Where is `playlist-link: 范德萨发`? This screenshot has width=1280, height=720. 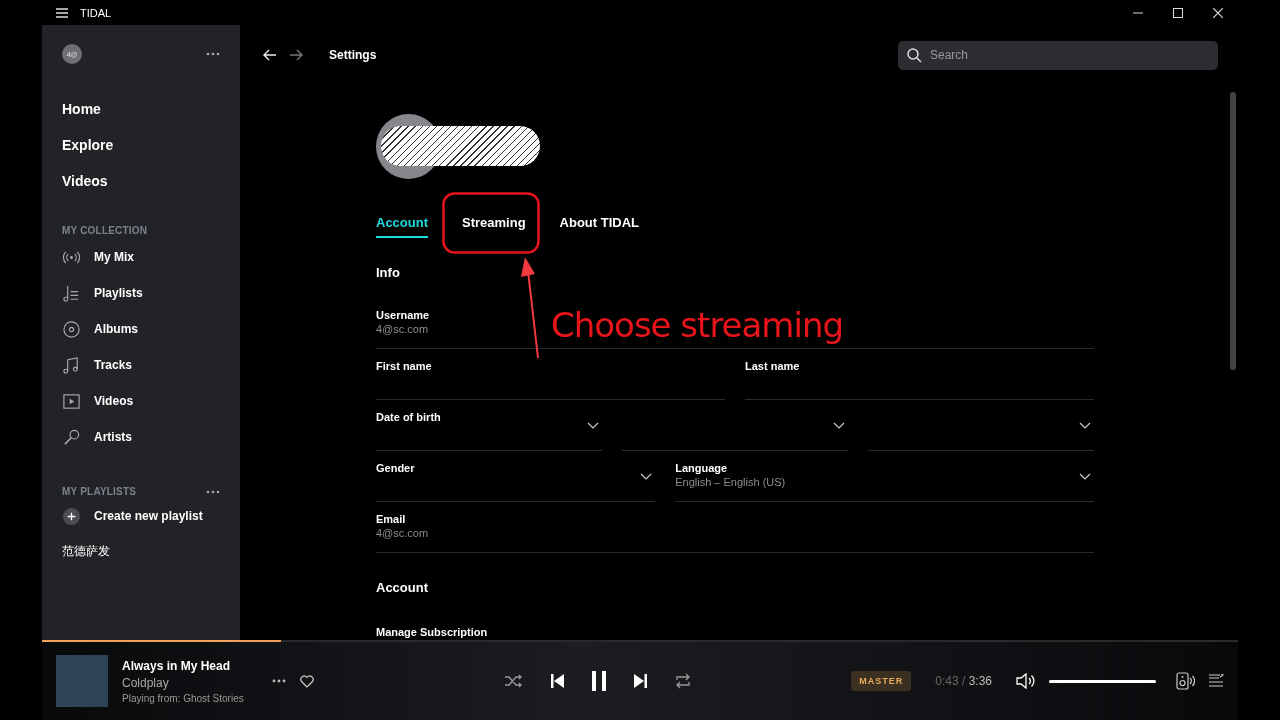
playlist-link: 范德萨发 is located at coordinates (141, 551).